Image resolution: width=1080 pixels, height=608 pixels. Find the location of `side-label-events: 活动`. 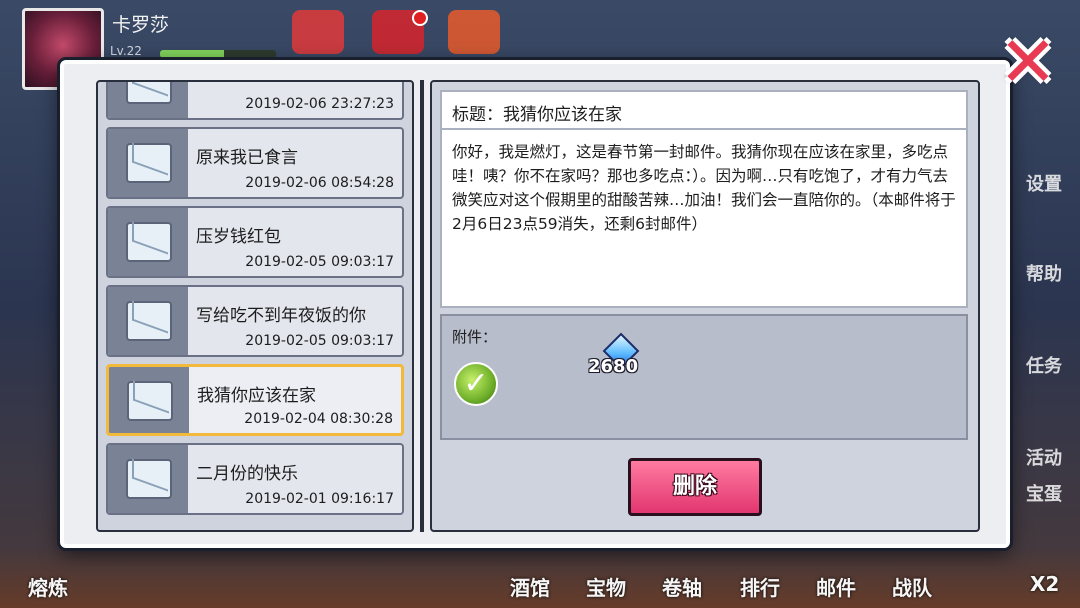

side-label-events: 活动 is located at coordinates (1044, 457).